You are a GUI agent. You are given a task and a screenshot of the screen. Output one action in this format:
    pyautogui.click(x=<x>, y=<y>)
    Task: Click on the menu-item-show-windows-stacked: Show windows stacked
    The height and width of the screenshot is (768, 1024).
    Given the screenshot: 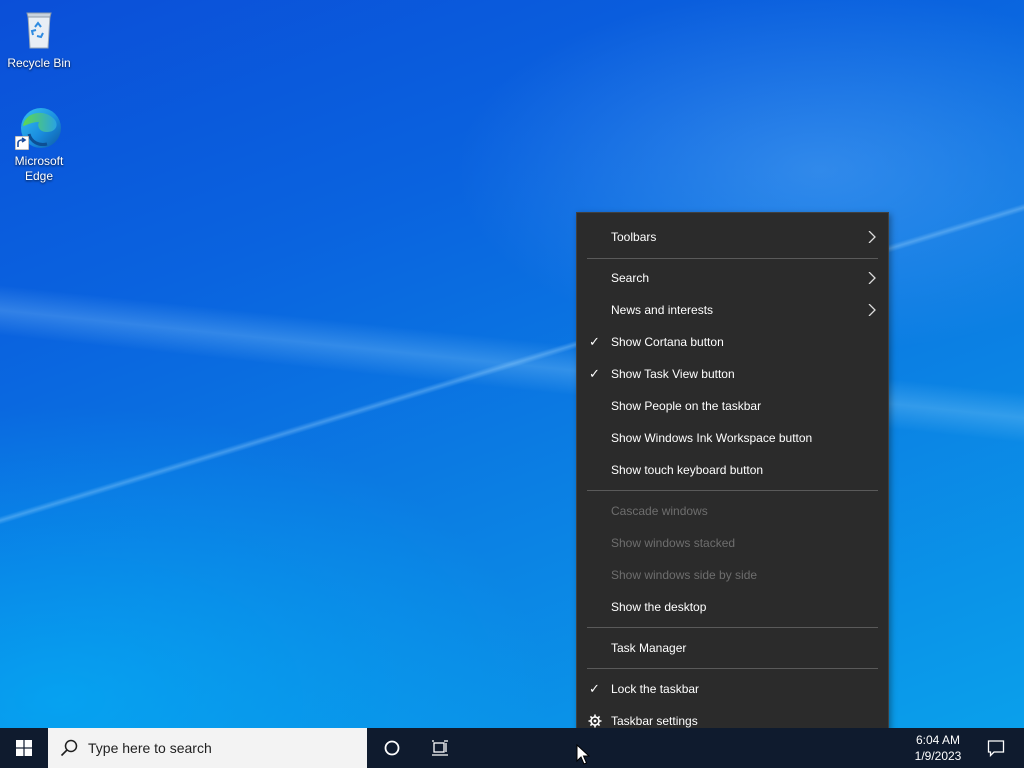 What is the action you would take?
    pyautogui.click(x=732, y=543)
    